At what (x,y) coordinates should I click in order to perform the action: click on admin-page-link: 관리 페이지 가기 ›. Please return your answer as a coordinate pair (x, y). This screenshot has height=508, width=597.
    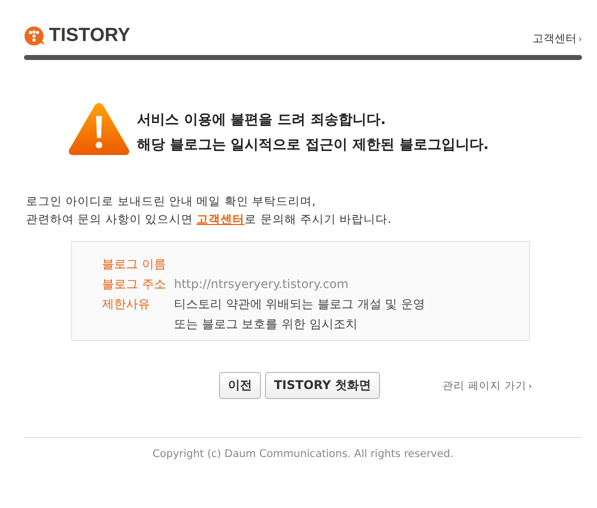
    Looking at the image, I should click on (487, 385).